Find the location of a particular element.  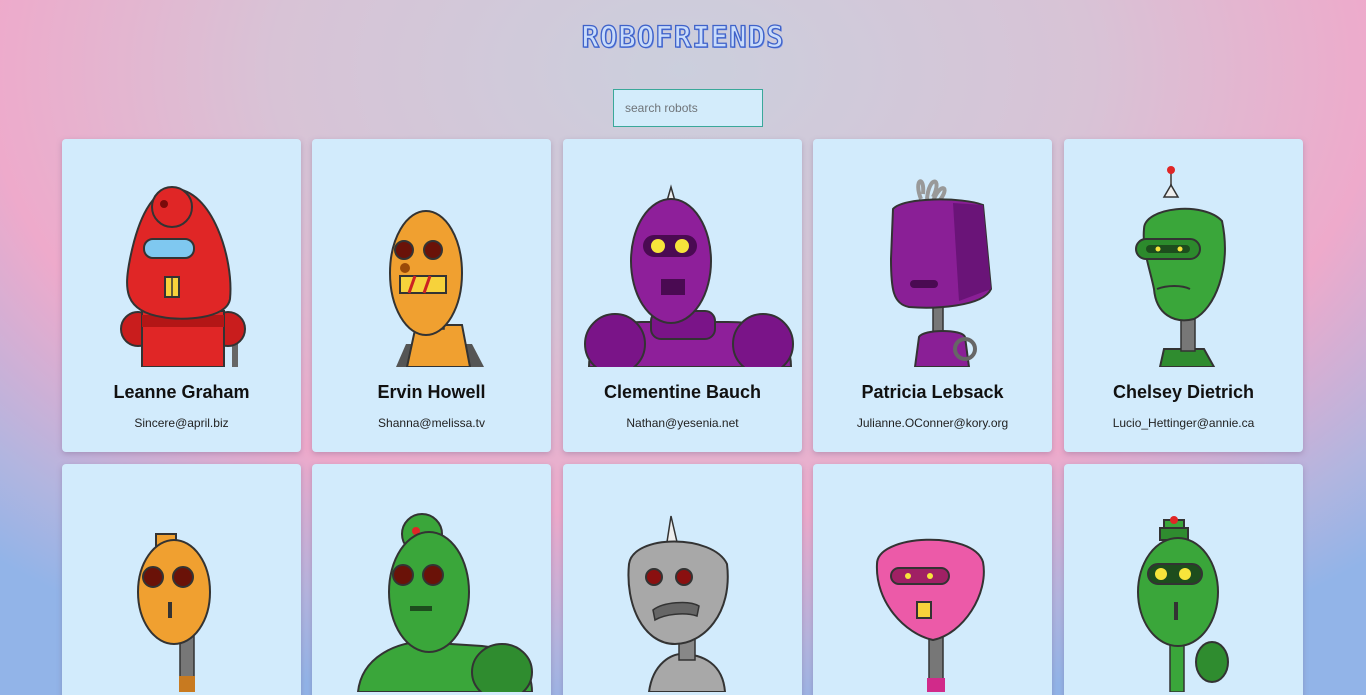

robot-card: Ervin Howell Shanna@melissa.tv is located at coordinates (431, 295).